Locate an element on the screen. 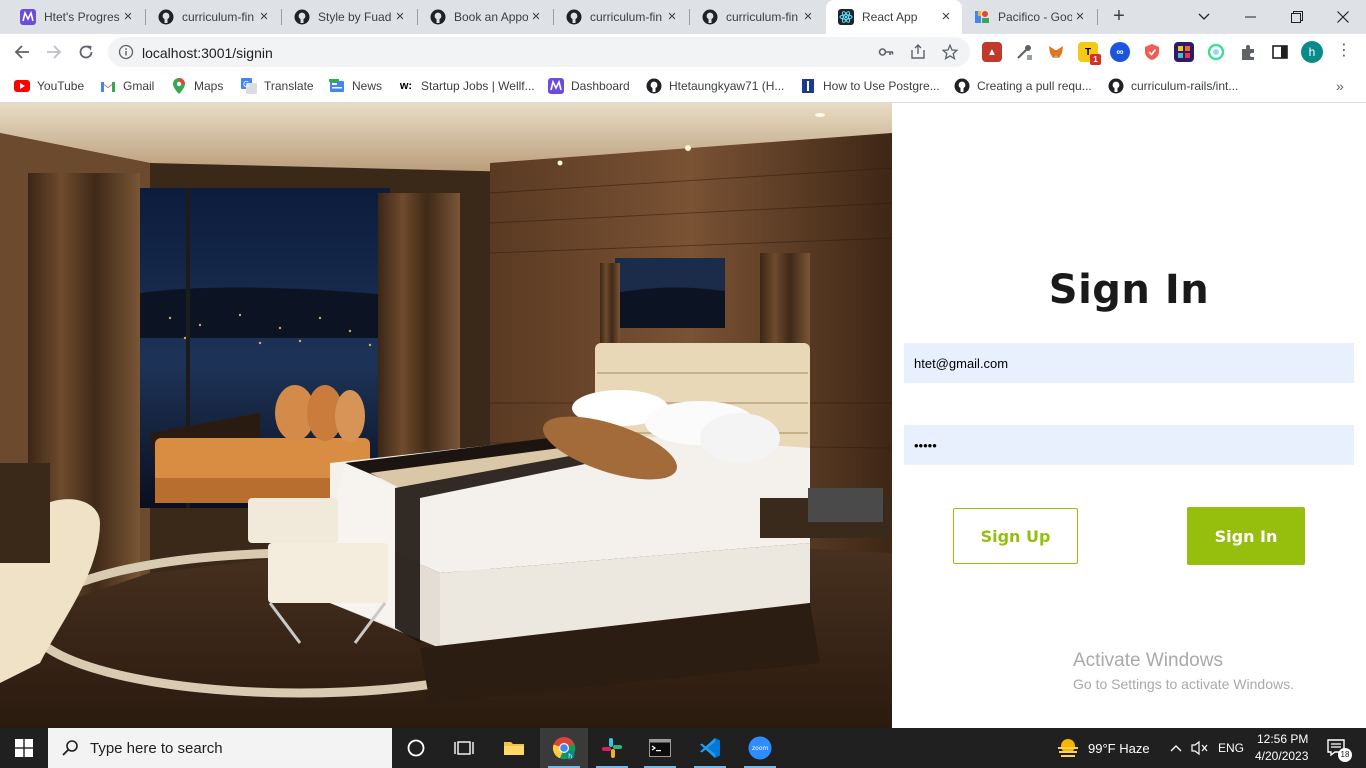 The width and height of the screenshot is (1366, 768). arrow-left-icon is located at coordinates (21, 52).